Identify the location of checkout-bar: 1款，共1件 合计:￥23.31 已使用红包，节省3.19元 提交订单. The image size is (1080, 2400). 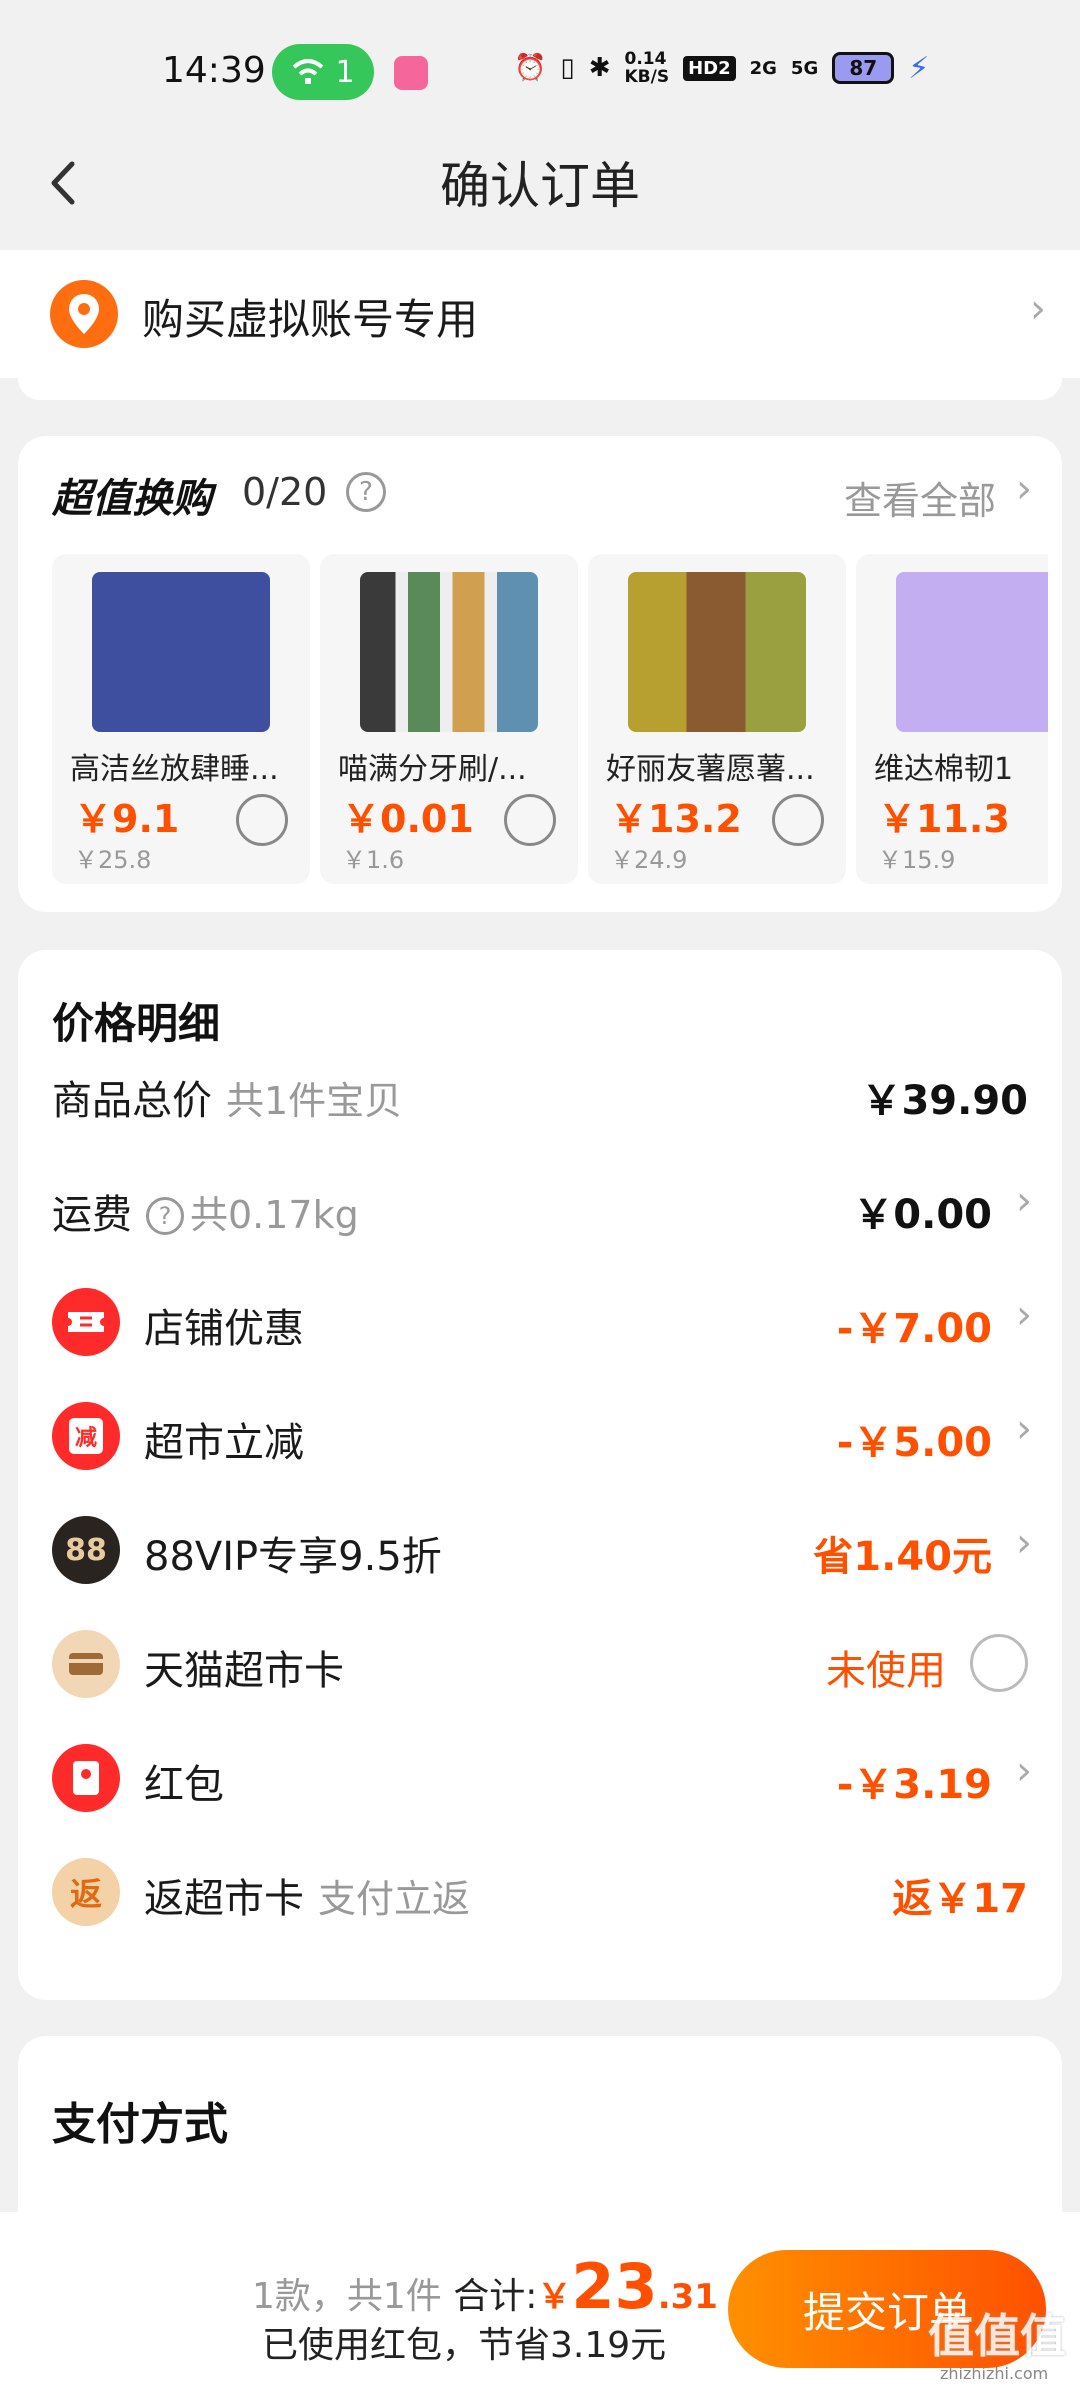
(540, 2306).